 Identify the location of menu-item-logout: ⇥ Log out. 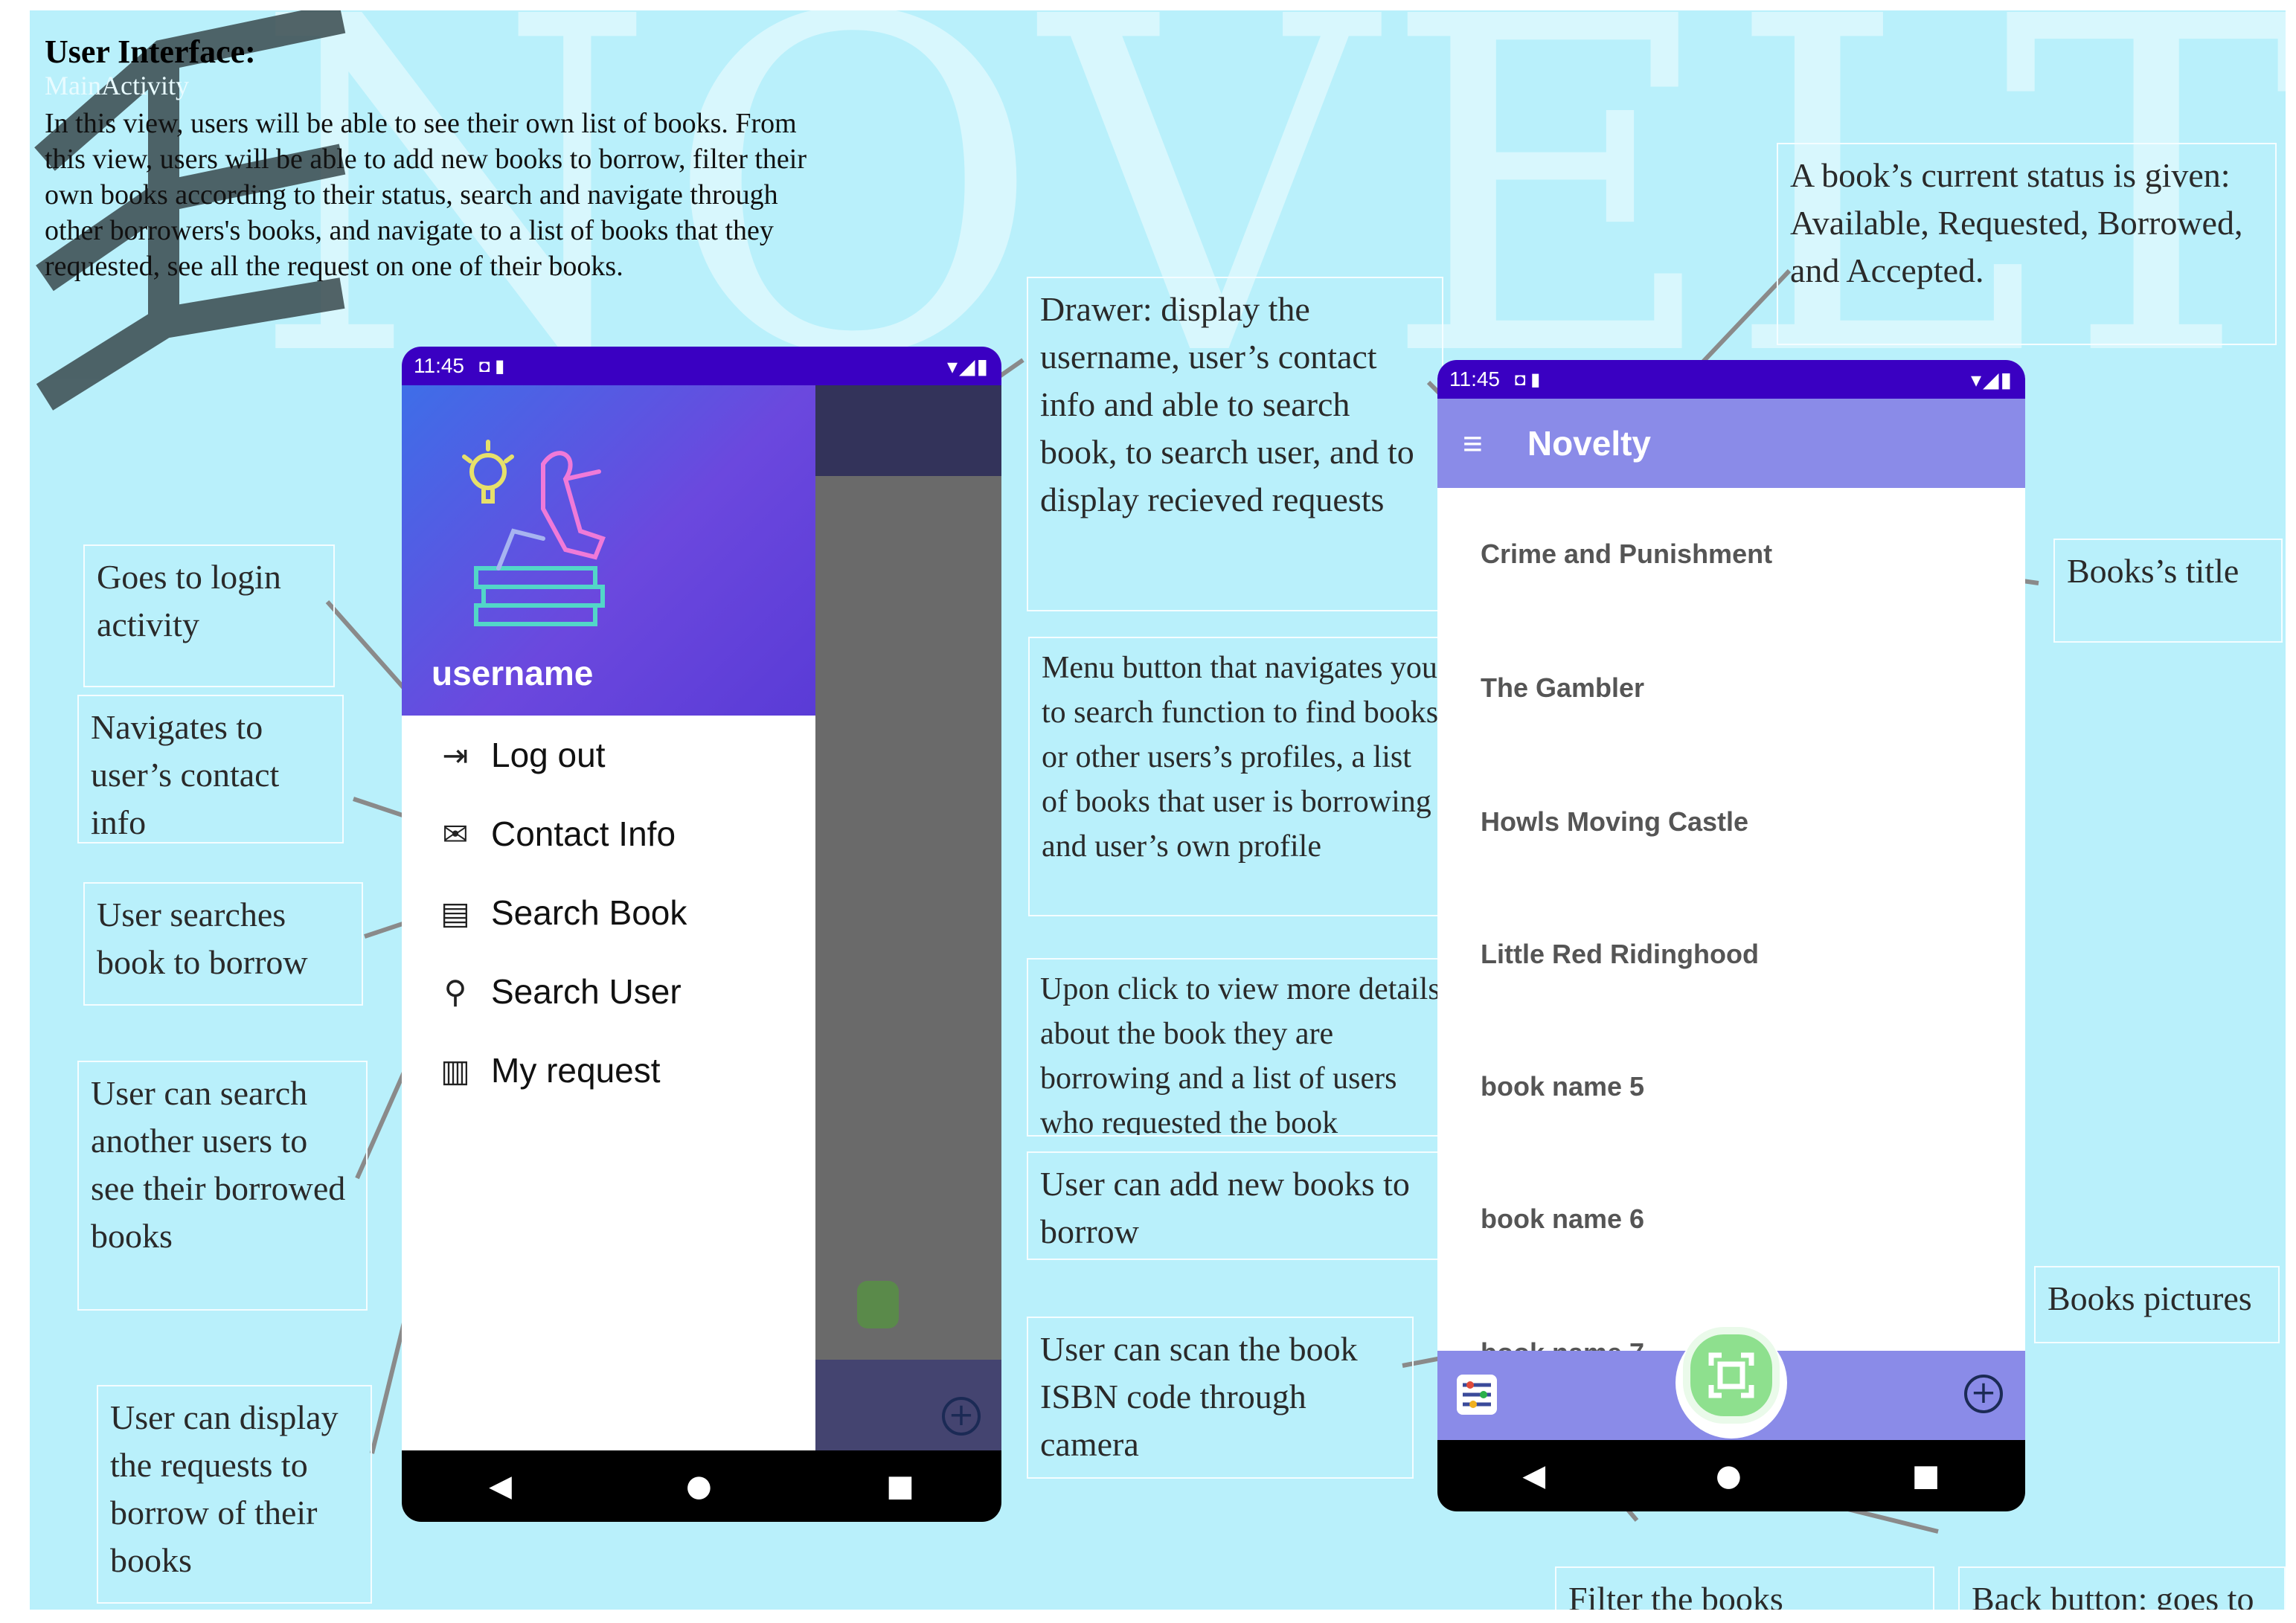
(608, 755).